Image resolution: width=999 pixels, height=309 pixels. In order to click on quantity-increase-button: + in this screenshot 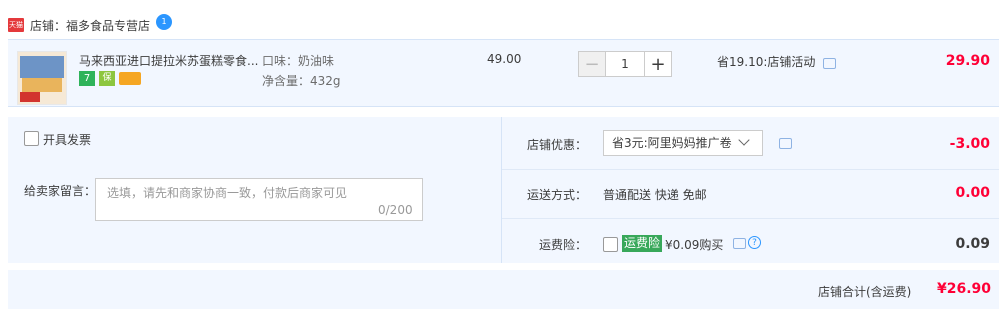, I will do `click(658, 64)`.